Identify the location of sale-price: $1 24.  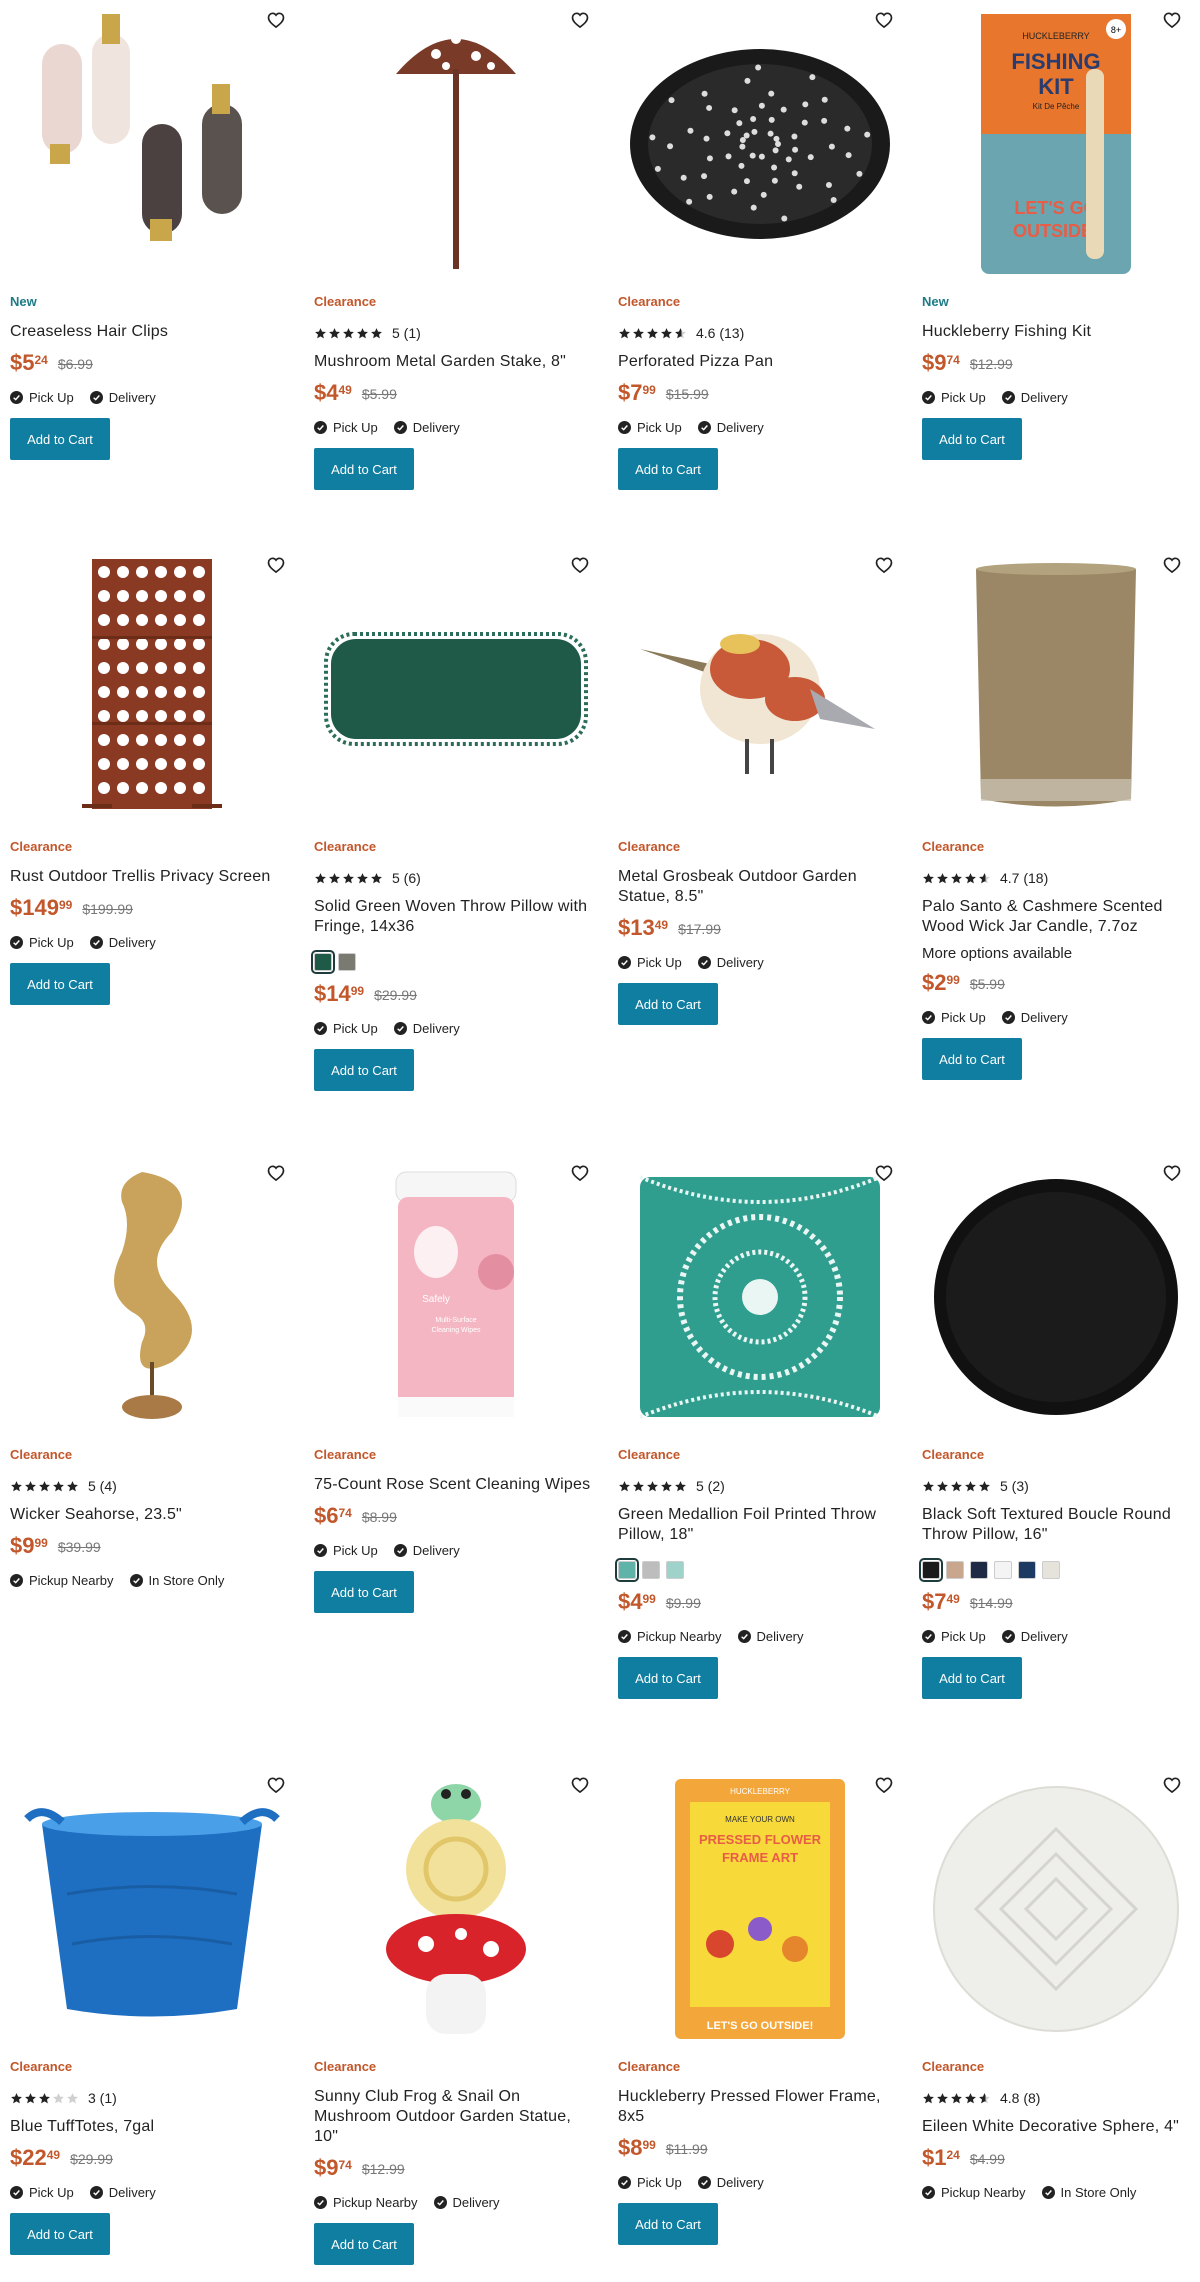
(941, 2158).